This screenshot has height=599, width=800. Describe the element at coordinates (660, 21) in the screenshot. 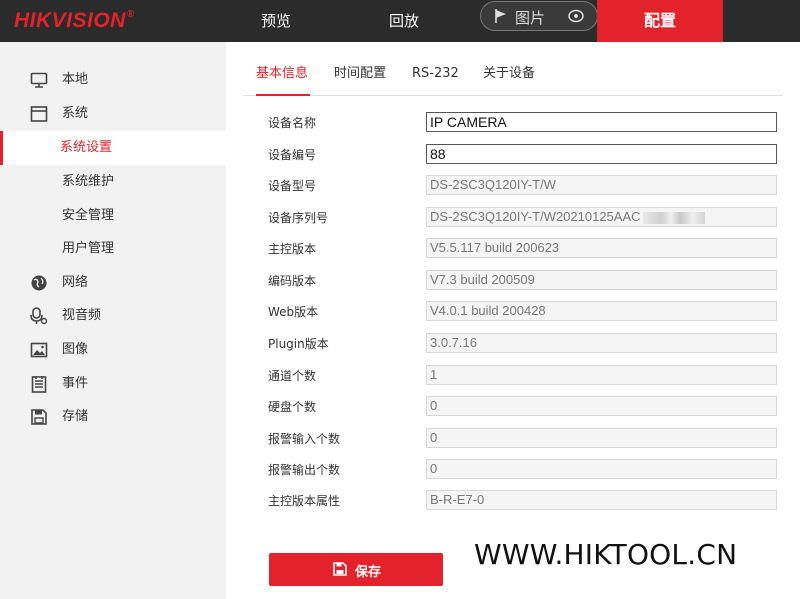

I see `nav-config: 配置` at that location.